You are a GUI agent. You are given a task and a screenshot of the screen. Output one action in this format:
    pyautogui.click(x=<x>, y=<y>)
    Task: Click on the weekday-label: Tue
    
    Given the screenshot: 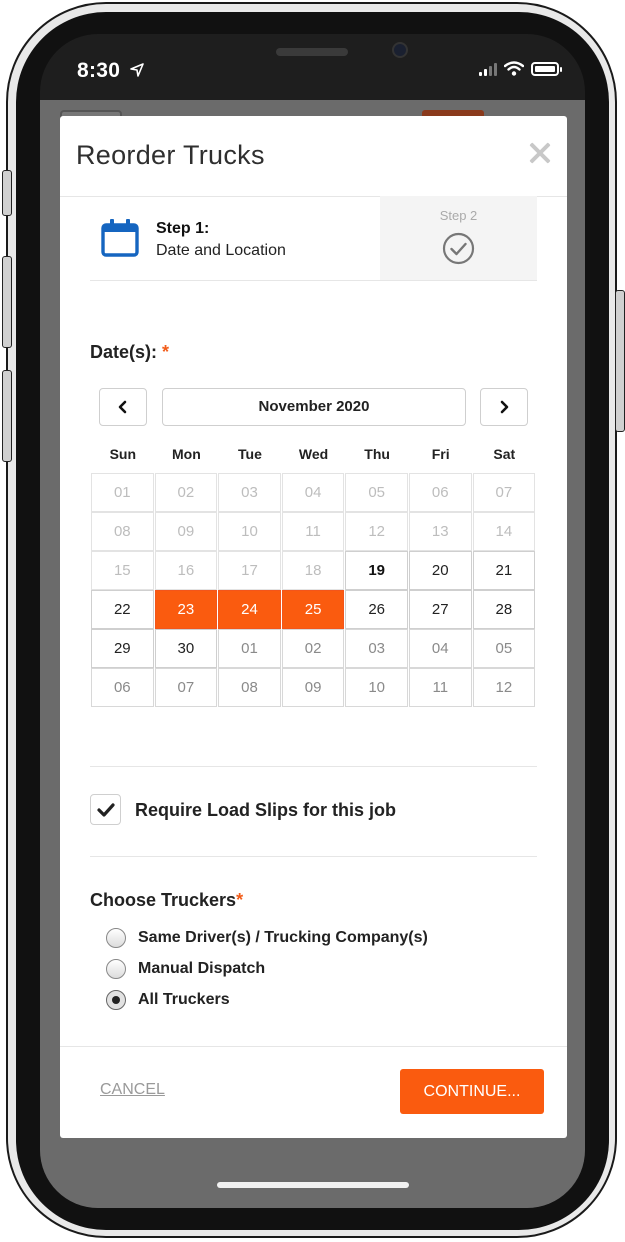 What is the action you would take?
    pyautogui.click(x=250, y=454)
    